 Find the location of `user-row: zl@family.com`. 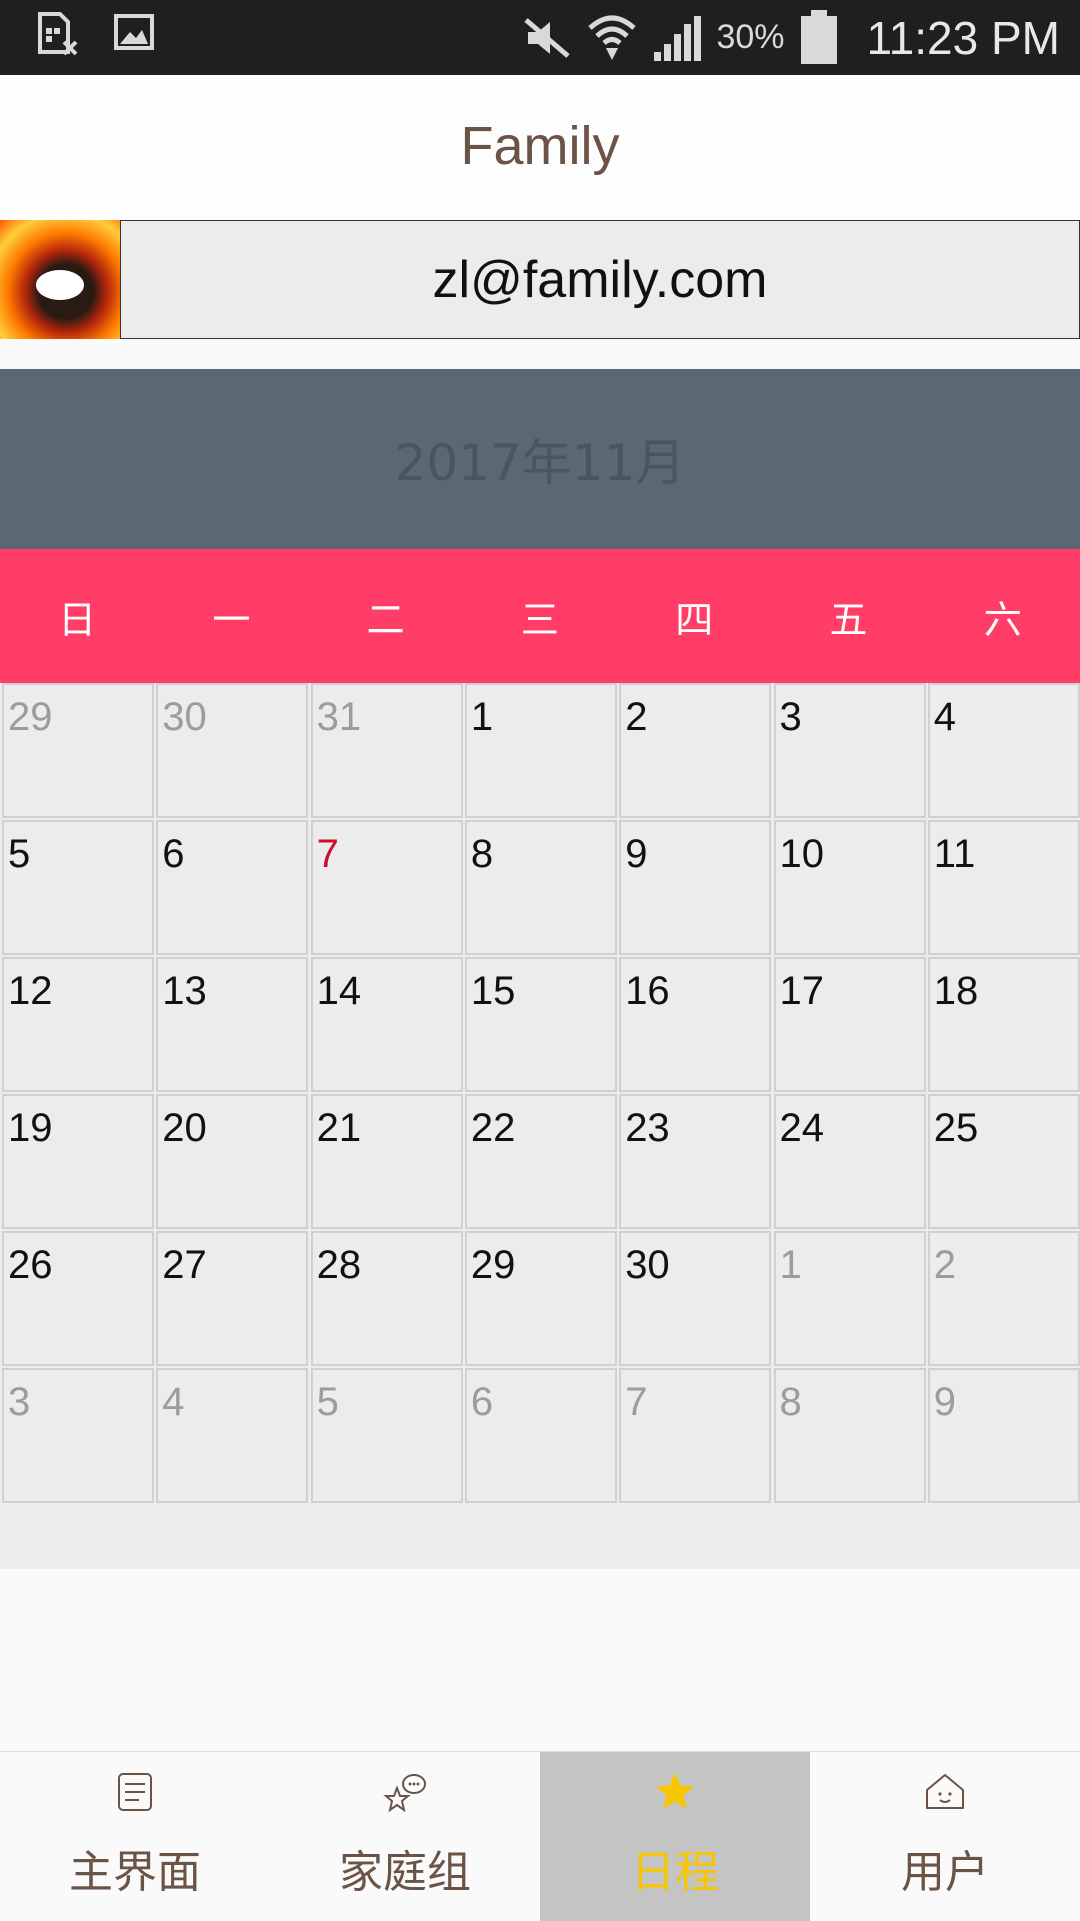

user-row: zl@family.com is located at coordinates (540, 279).